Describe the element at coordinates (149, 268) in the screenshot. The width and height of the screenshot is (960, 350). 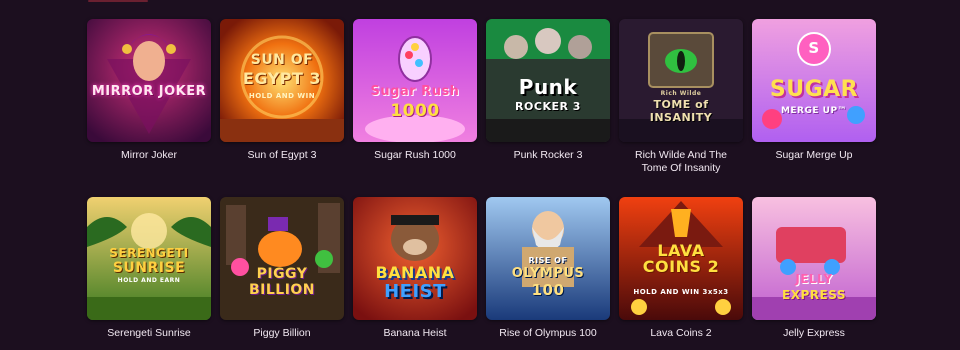
I see `game-logo-line2: SUNRISE` at that location.